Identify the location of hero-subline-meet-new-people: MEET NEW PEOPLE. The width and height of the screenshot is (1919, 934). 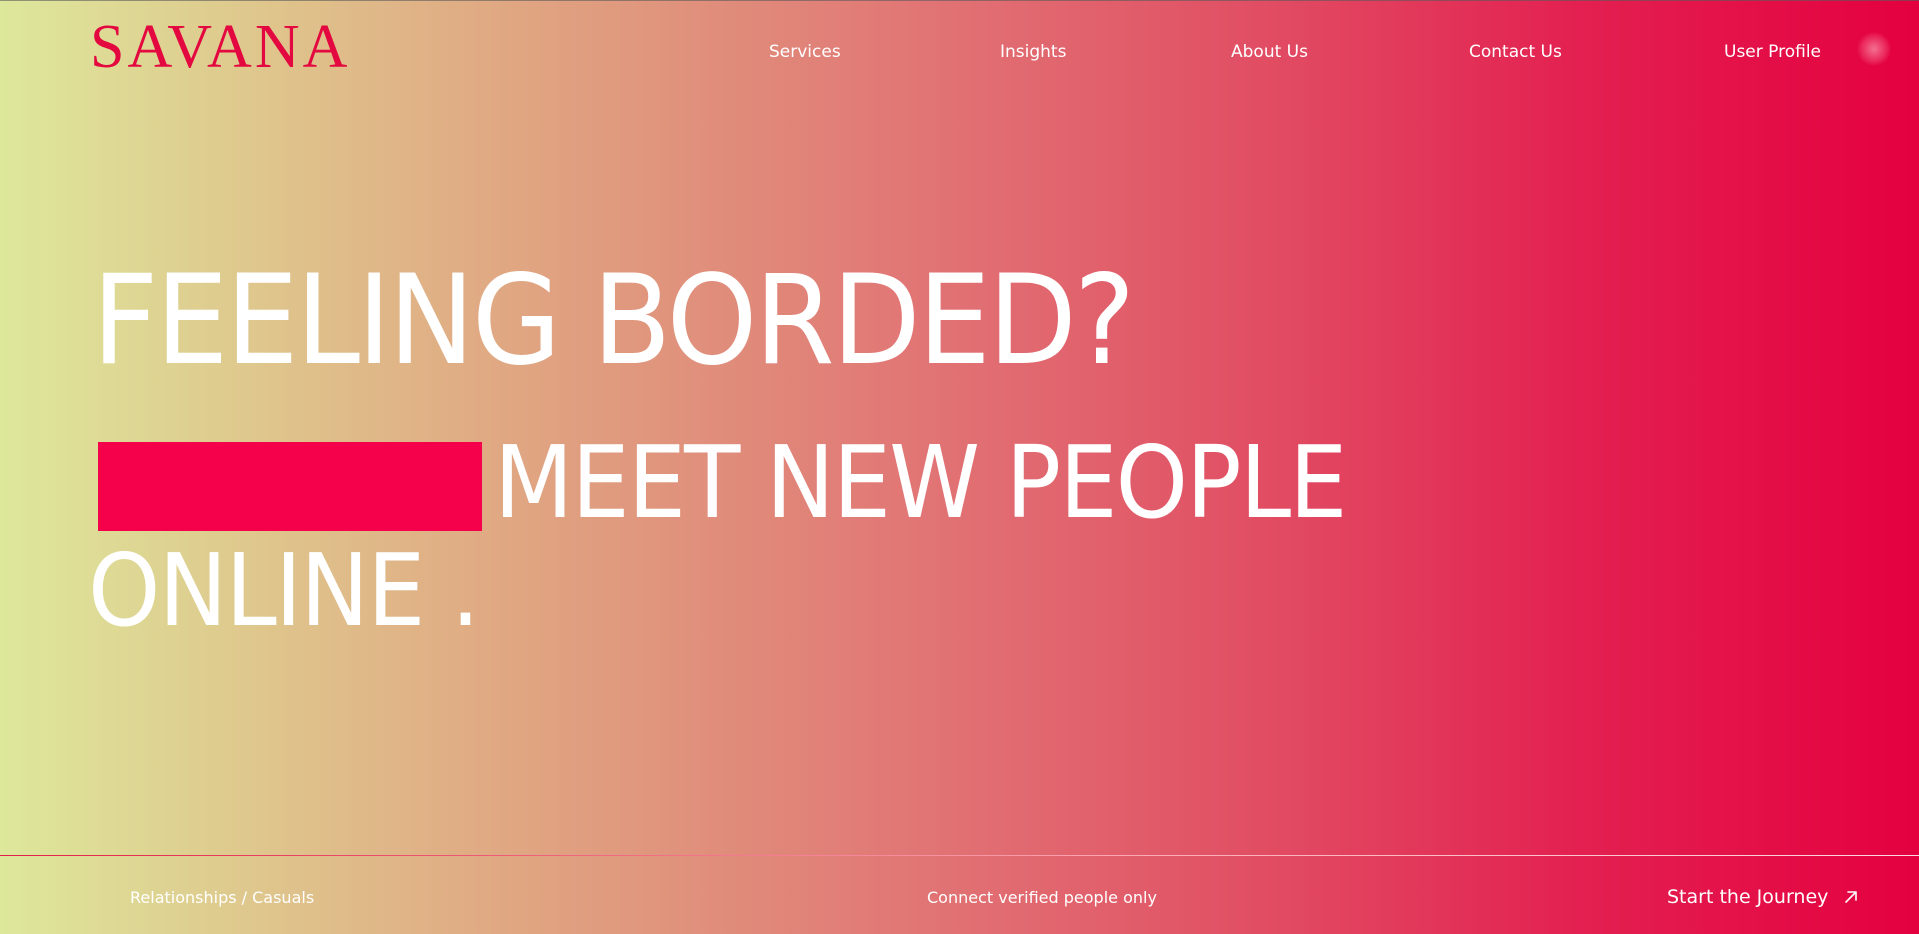
(920, 482).